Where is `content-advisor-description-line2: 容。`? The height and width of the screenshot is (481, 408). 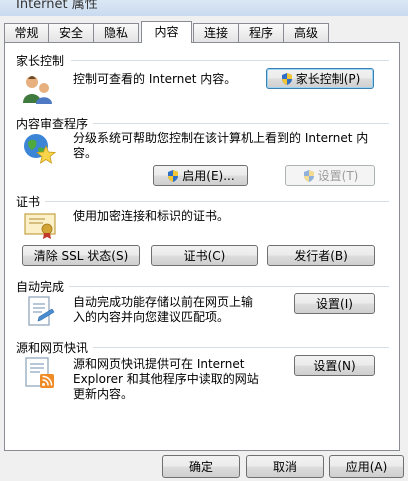
content-advisor-description-line2: 容。 is located at coordinates (85, 153).